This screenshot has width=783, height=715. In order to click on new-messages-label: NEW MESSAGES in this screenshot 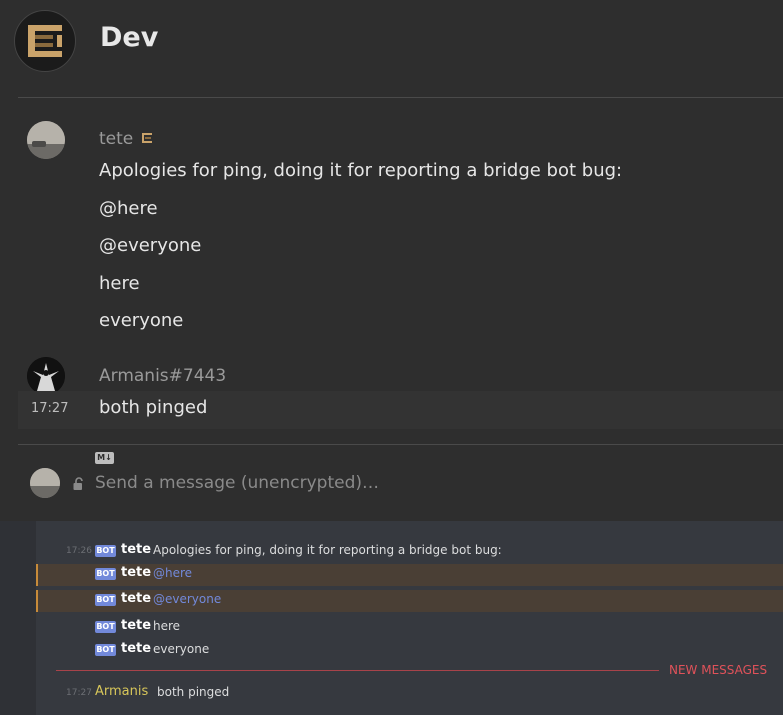, I will do `click(718, 670)`.